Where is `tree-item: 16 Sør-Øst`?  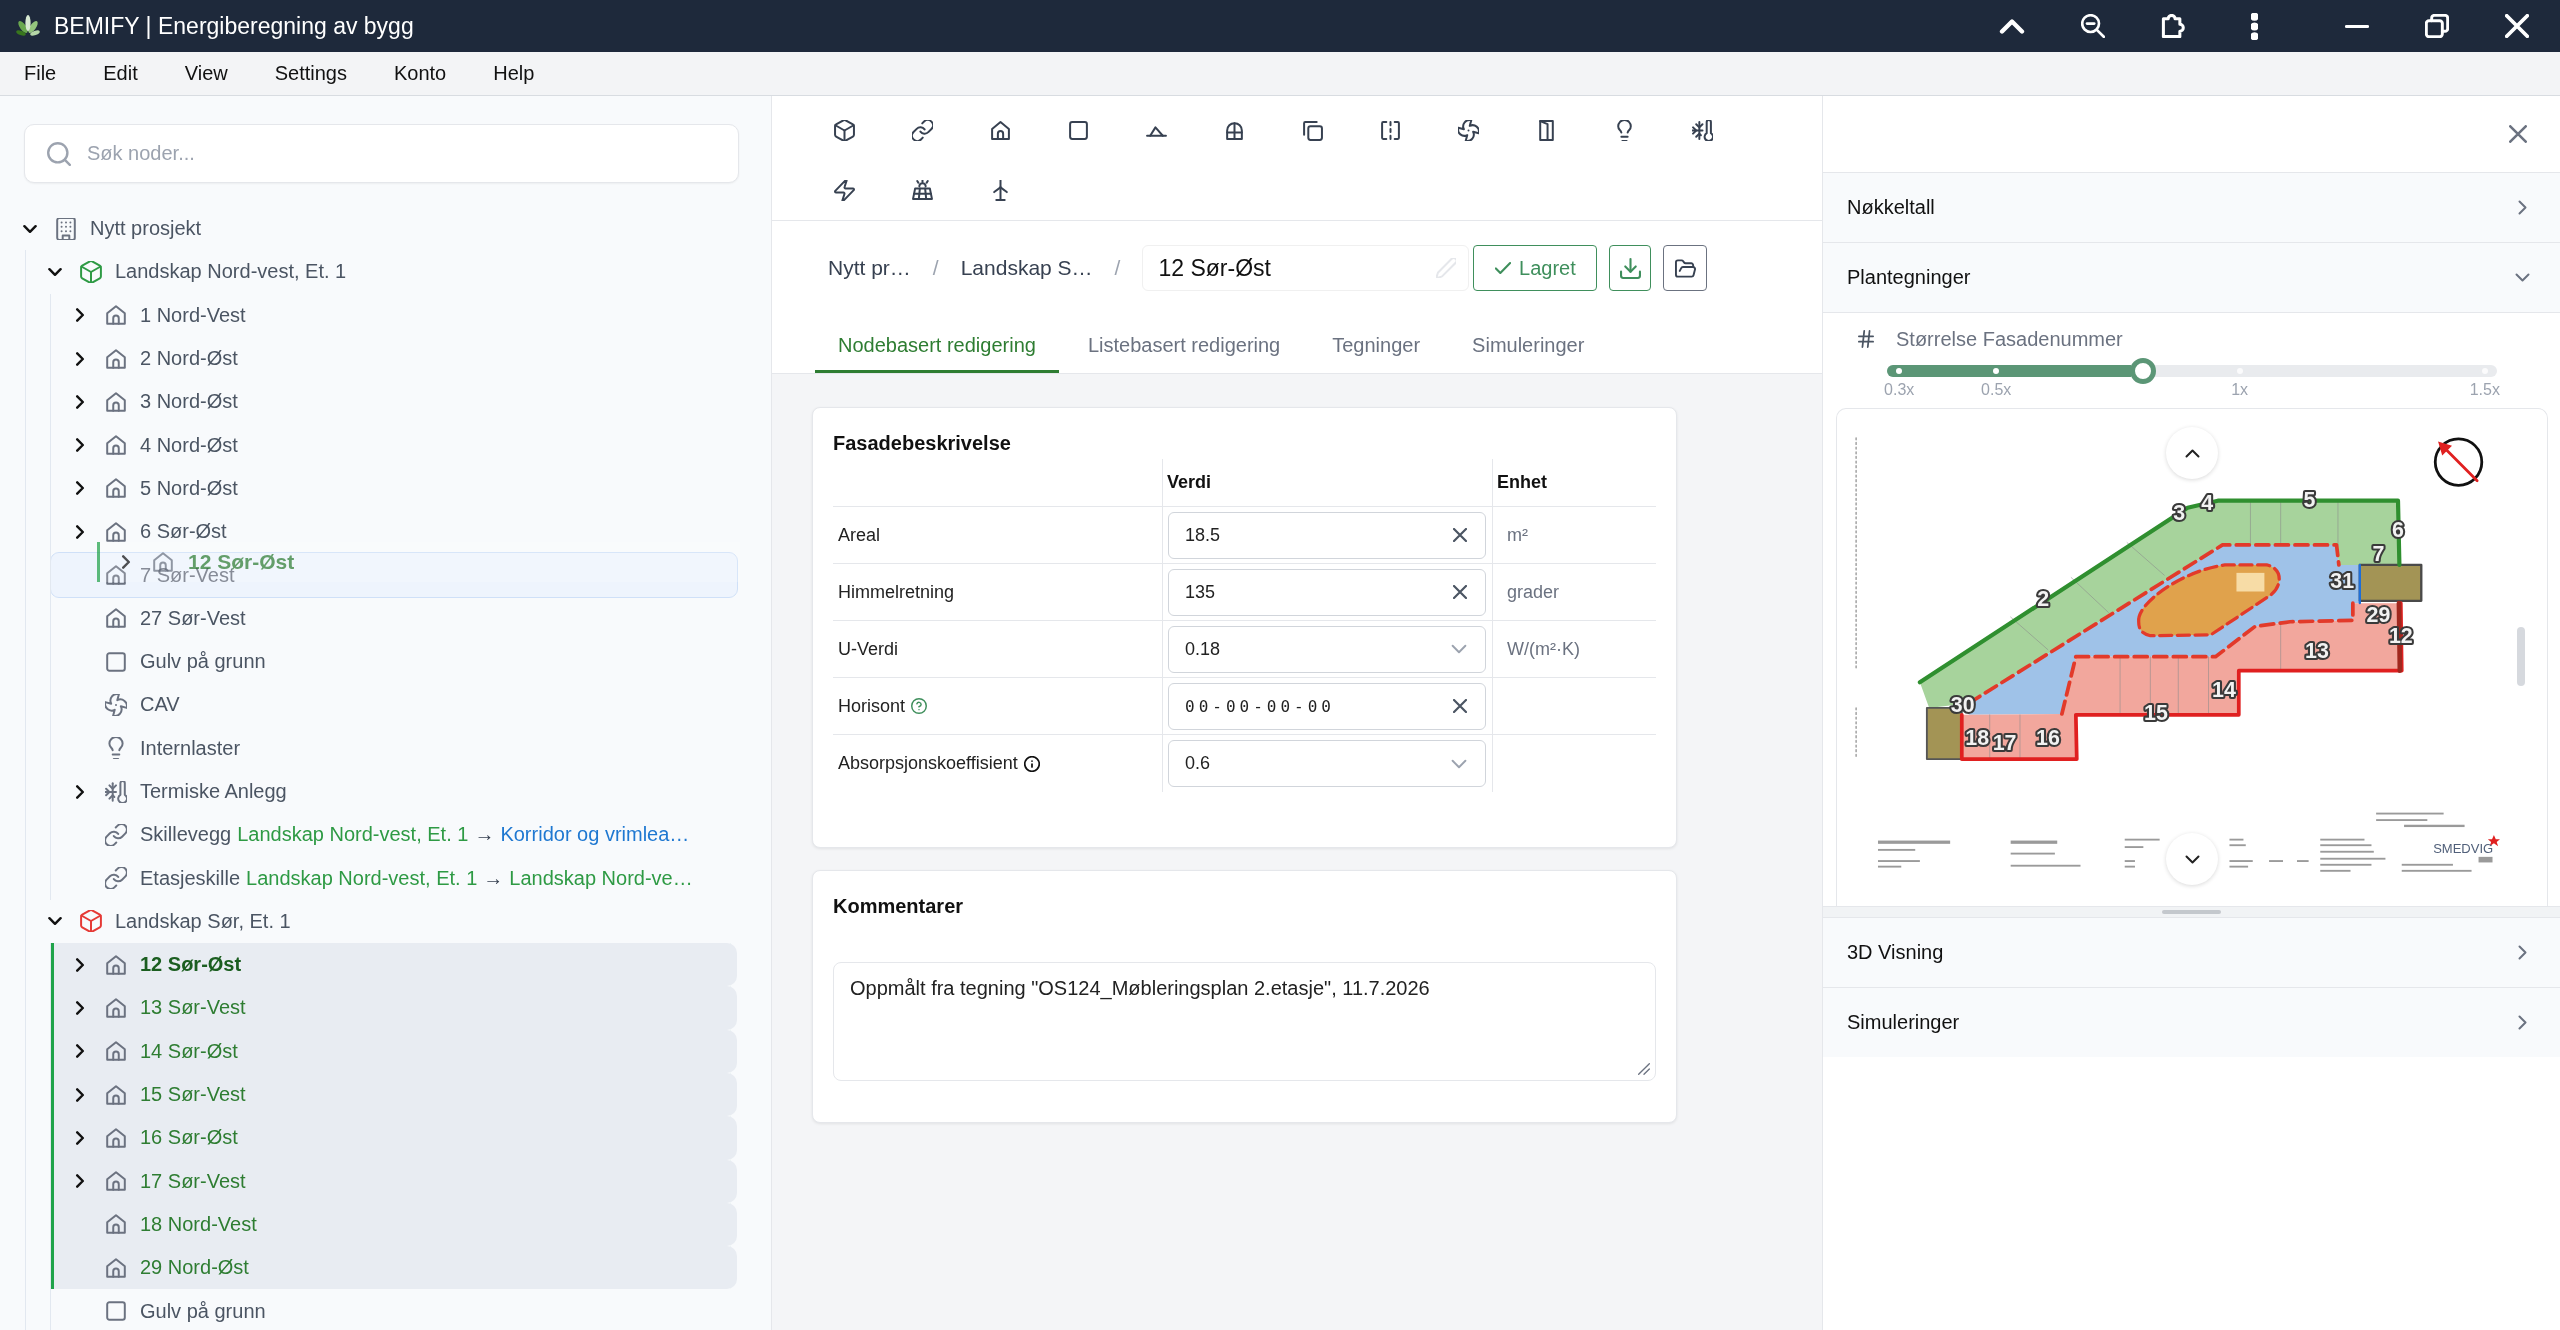 tree-item: 16 Sør-Øst is located at coordinates (394, 1138).